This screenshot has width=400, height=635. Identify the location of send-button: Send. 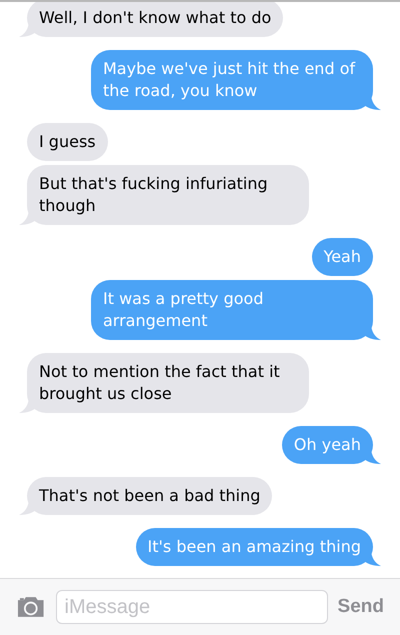
(361, 607).